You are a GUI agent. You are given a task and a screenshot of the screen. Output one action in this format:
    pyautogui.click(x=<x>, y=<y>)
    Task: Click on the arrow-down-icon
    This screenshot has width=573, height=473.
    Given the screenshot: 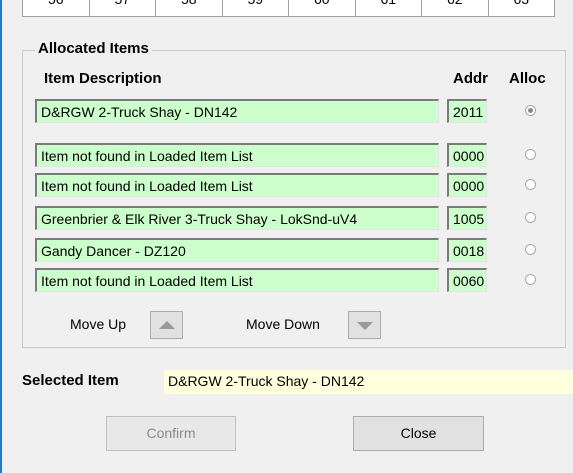 What is the action you would take?
    pyautogui.click(x=365, y=326)
    